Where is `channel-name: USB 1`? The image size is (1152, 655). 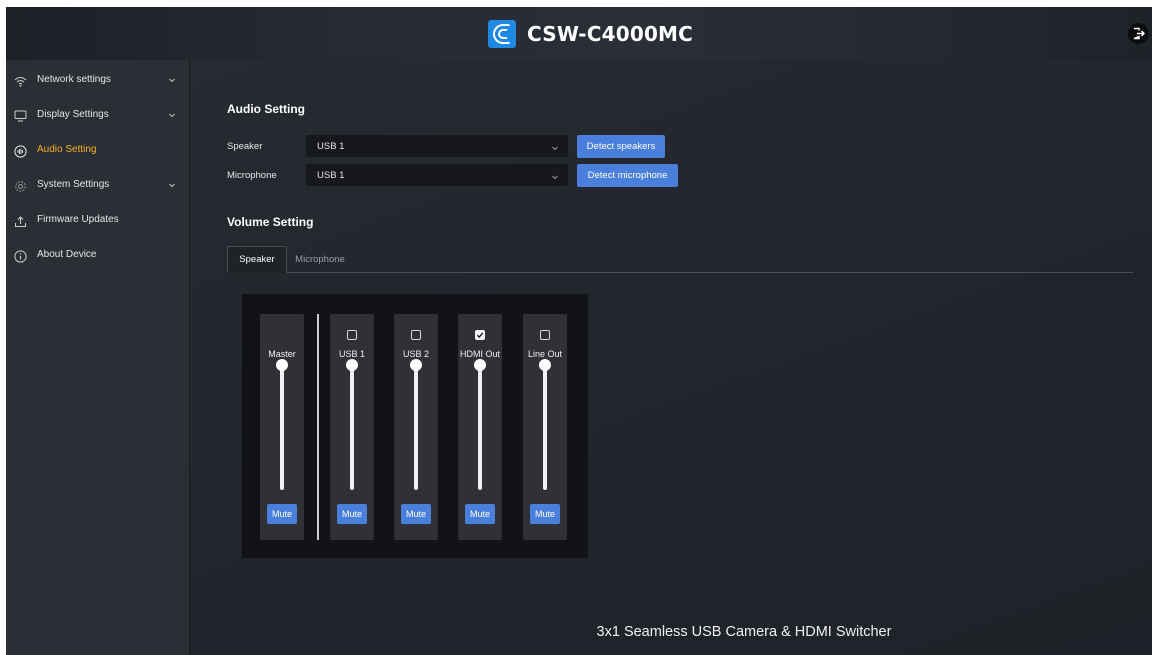
channel-name: USB 1 is located at coordinates (351, 354).